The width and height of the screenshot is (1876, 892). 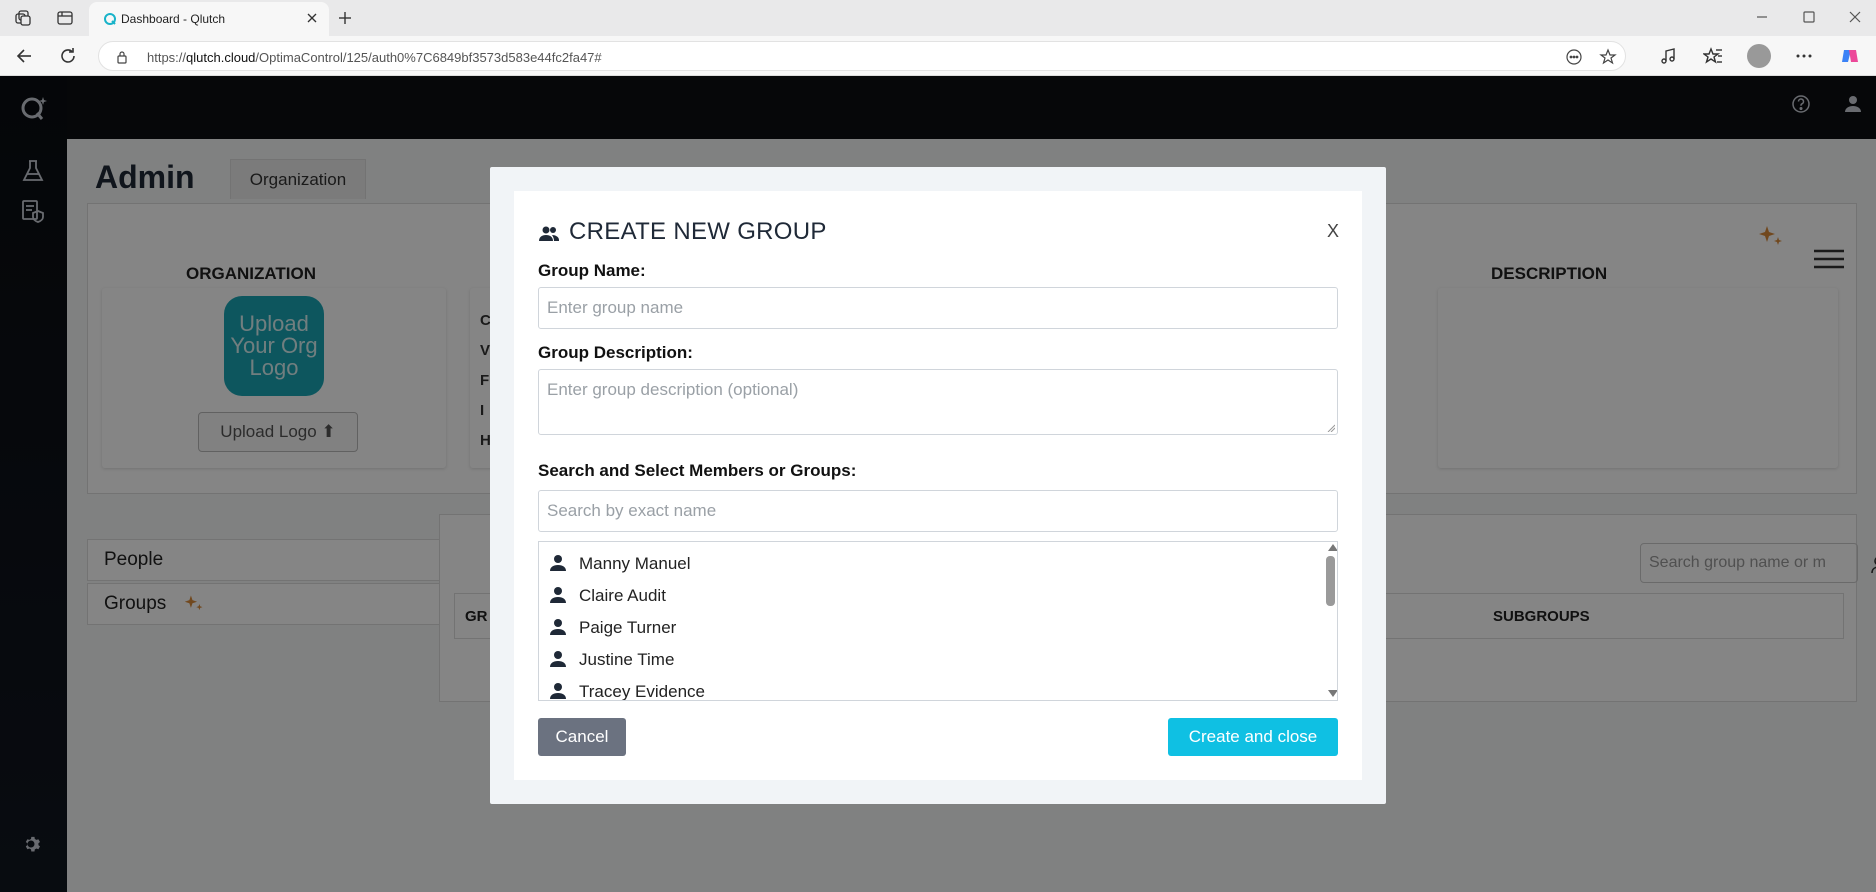 I want to click on group-description-placeholder: Enter group description (optional), so click(x=673, y=389).